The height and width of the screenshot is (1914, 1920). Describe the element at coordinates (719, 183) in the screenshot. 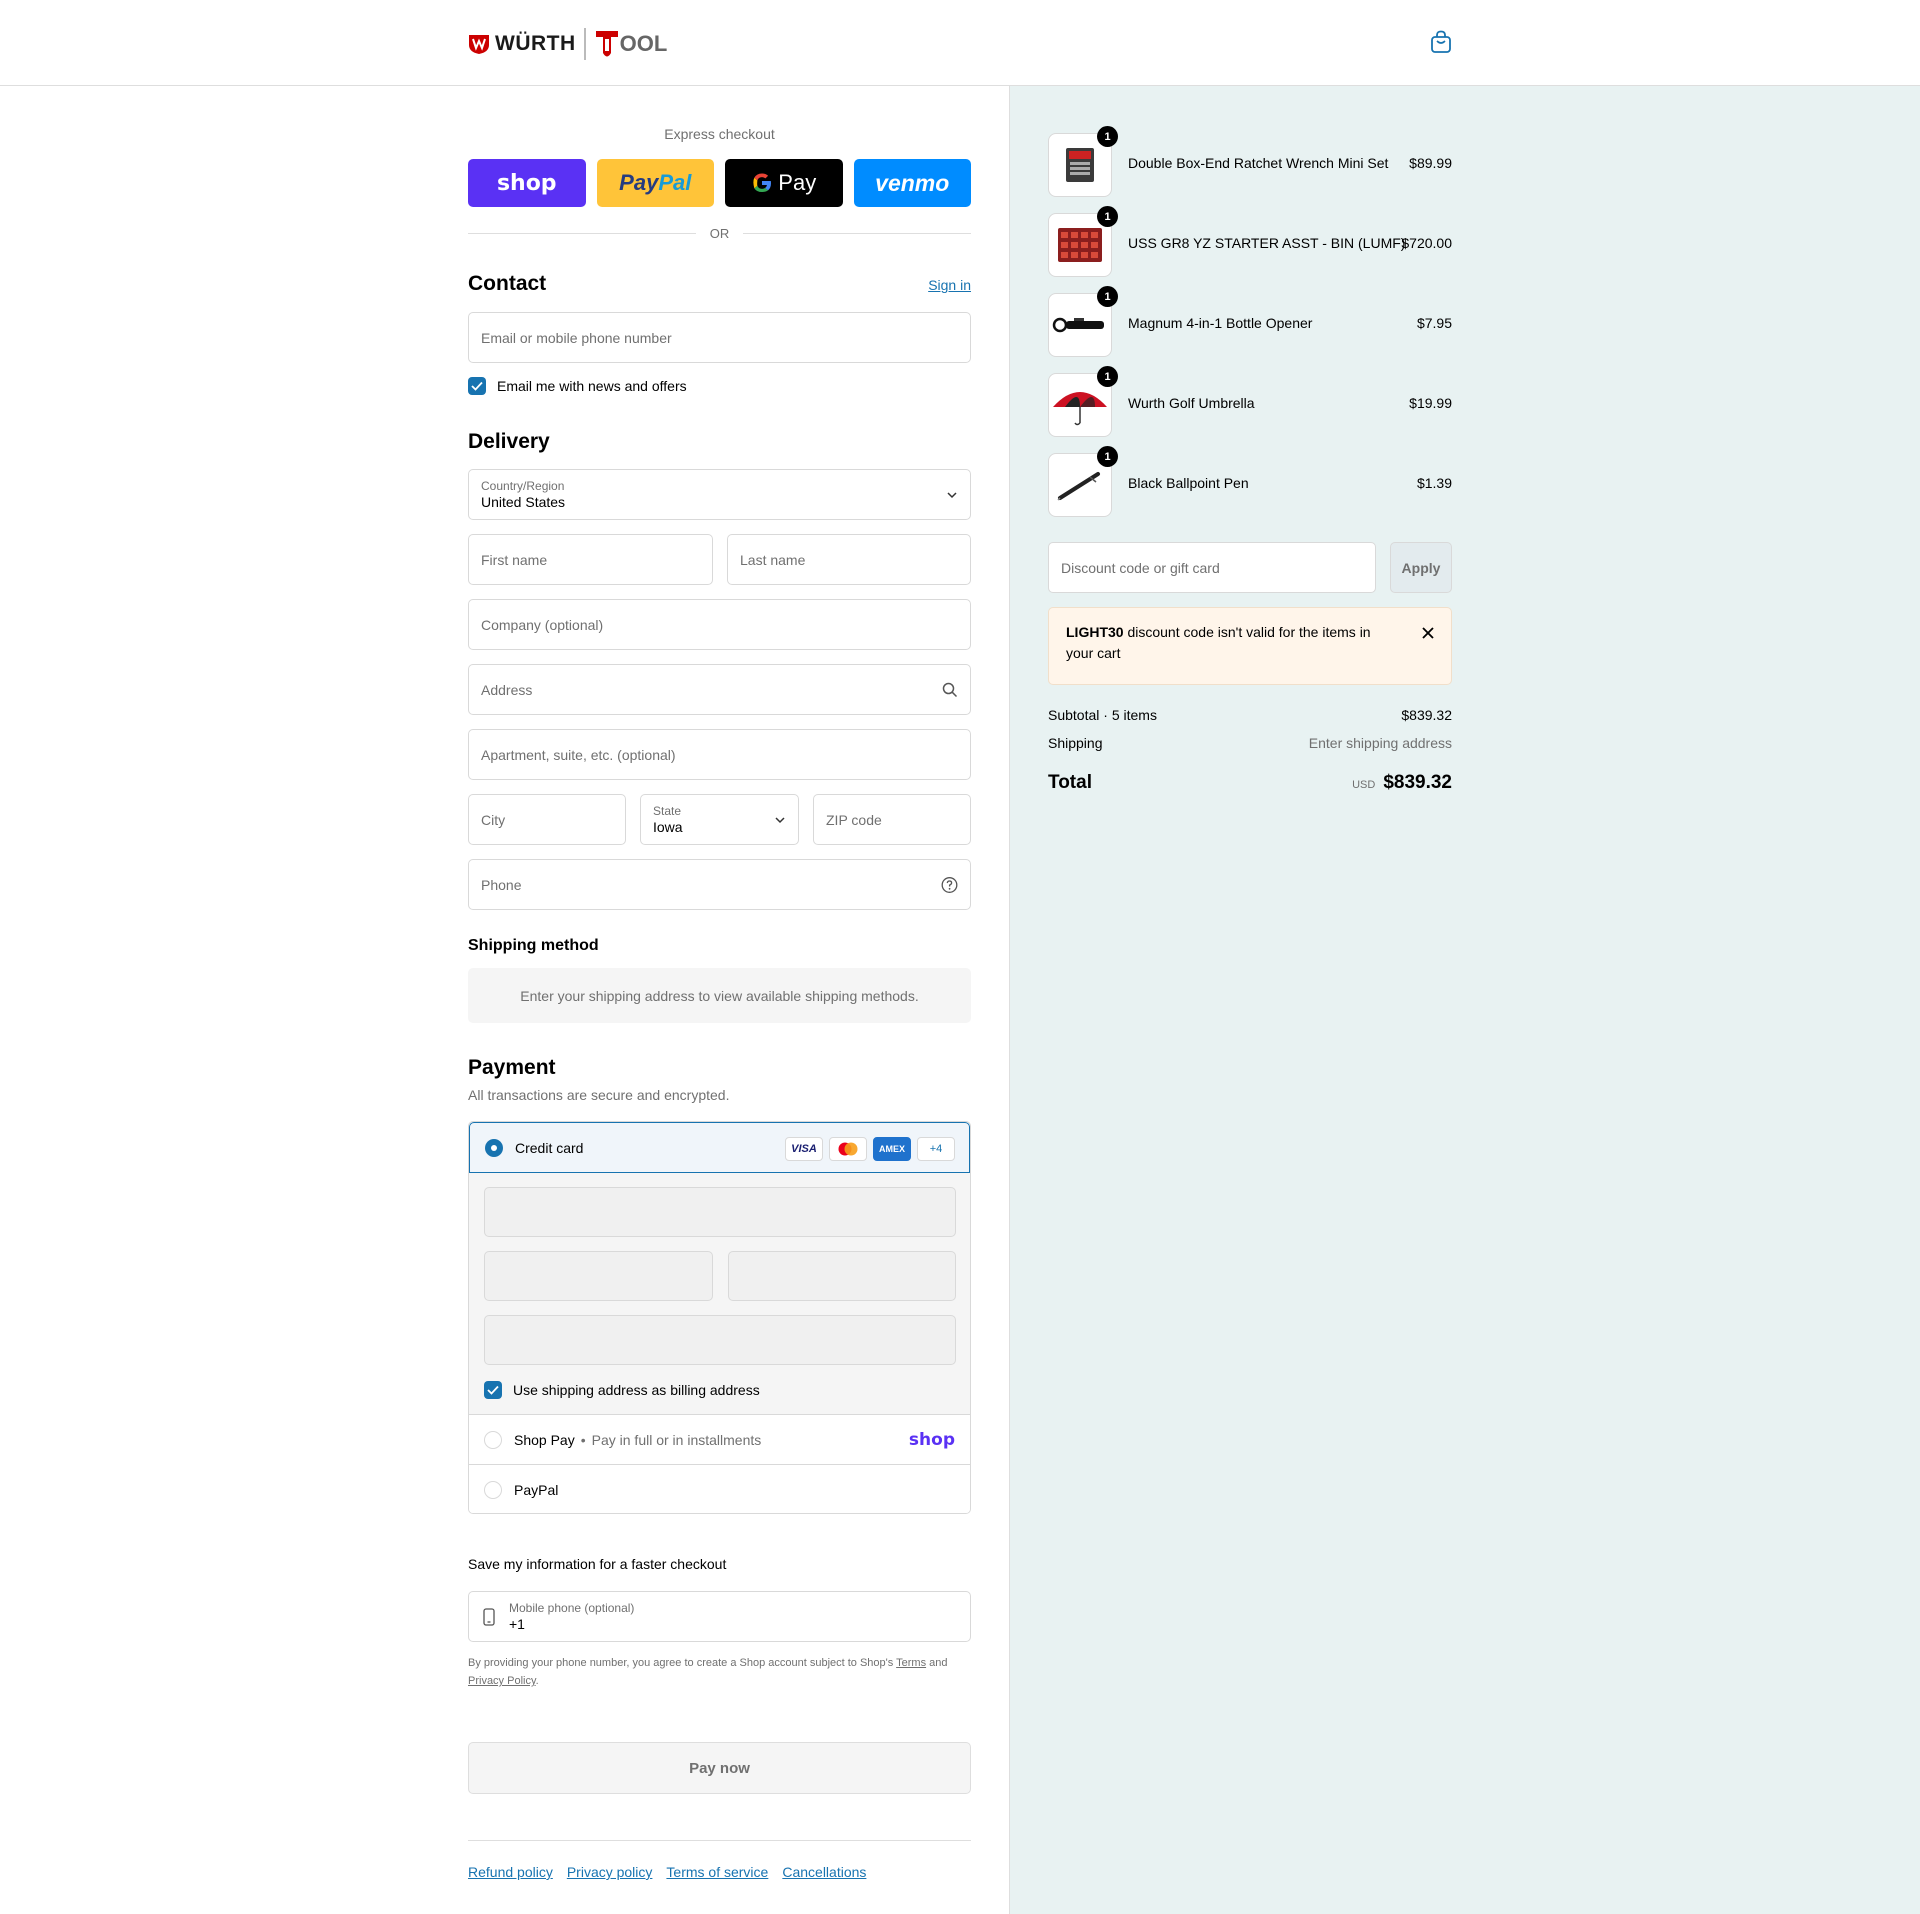

I see `express-checkout-buttons: shop Pay Pal Pay venmo` at that location.